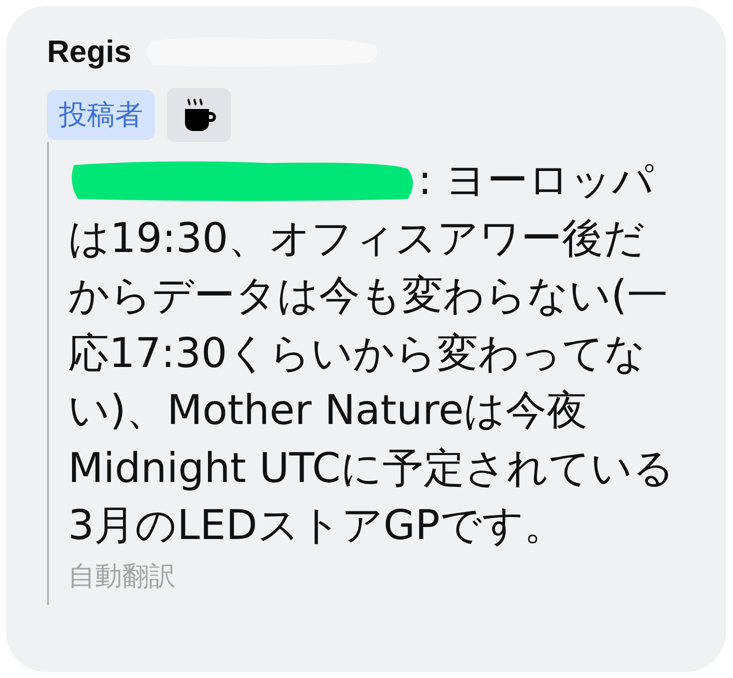  I want to click on message-text: : ヨーロッパ, so click(536, 180).